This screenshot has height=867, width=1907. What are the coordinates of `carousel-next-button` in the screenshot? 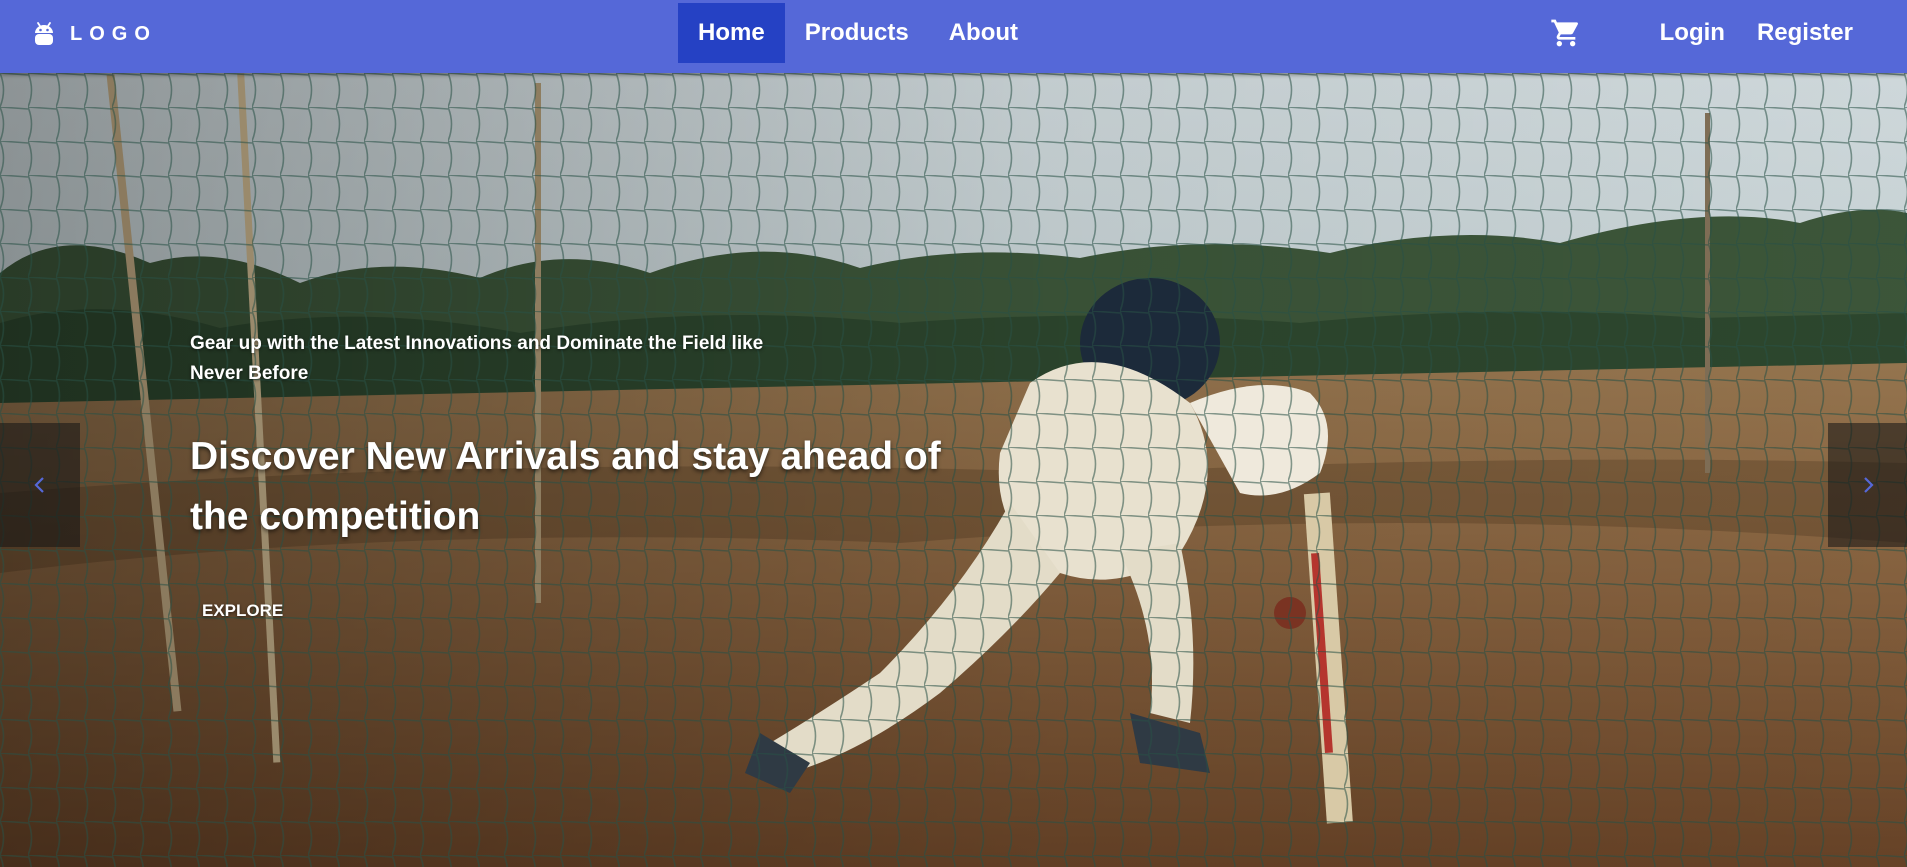 It's located at (1867, 485).